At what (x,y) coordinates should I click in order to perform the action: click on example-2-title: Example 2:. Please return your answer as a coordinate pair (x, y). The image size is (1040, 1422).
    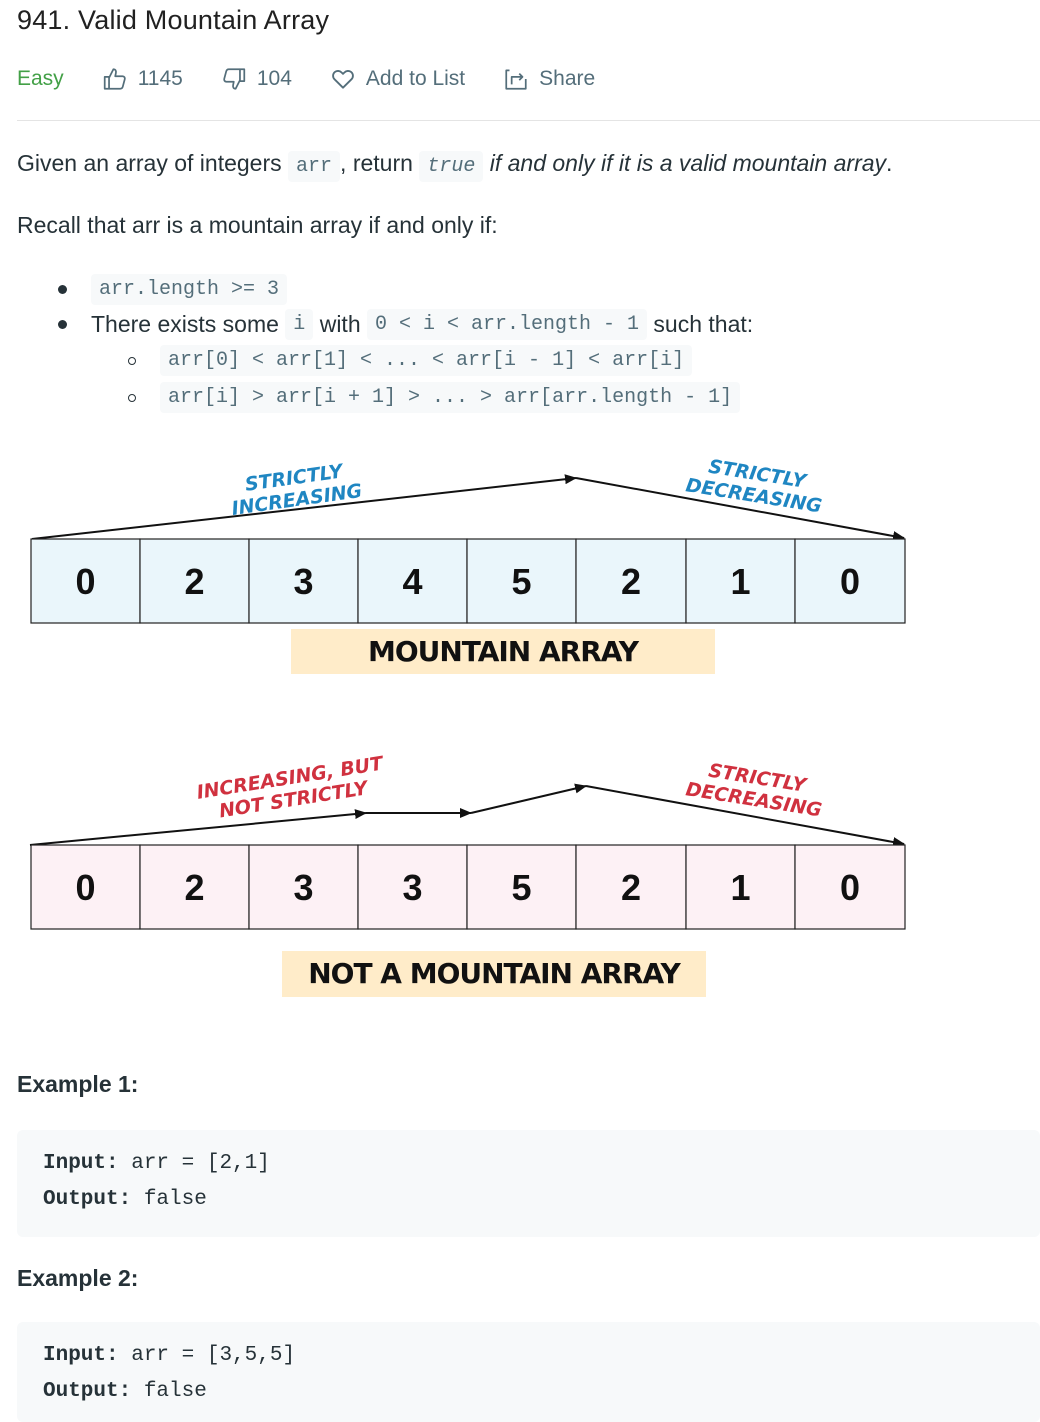
    Looking at the image, I should click on (78, 1278).